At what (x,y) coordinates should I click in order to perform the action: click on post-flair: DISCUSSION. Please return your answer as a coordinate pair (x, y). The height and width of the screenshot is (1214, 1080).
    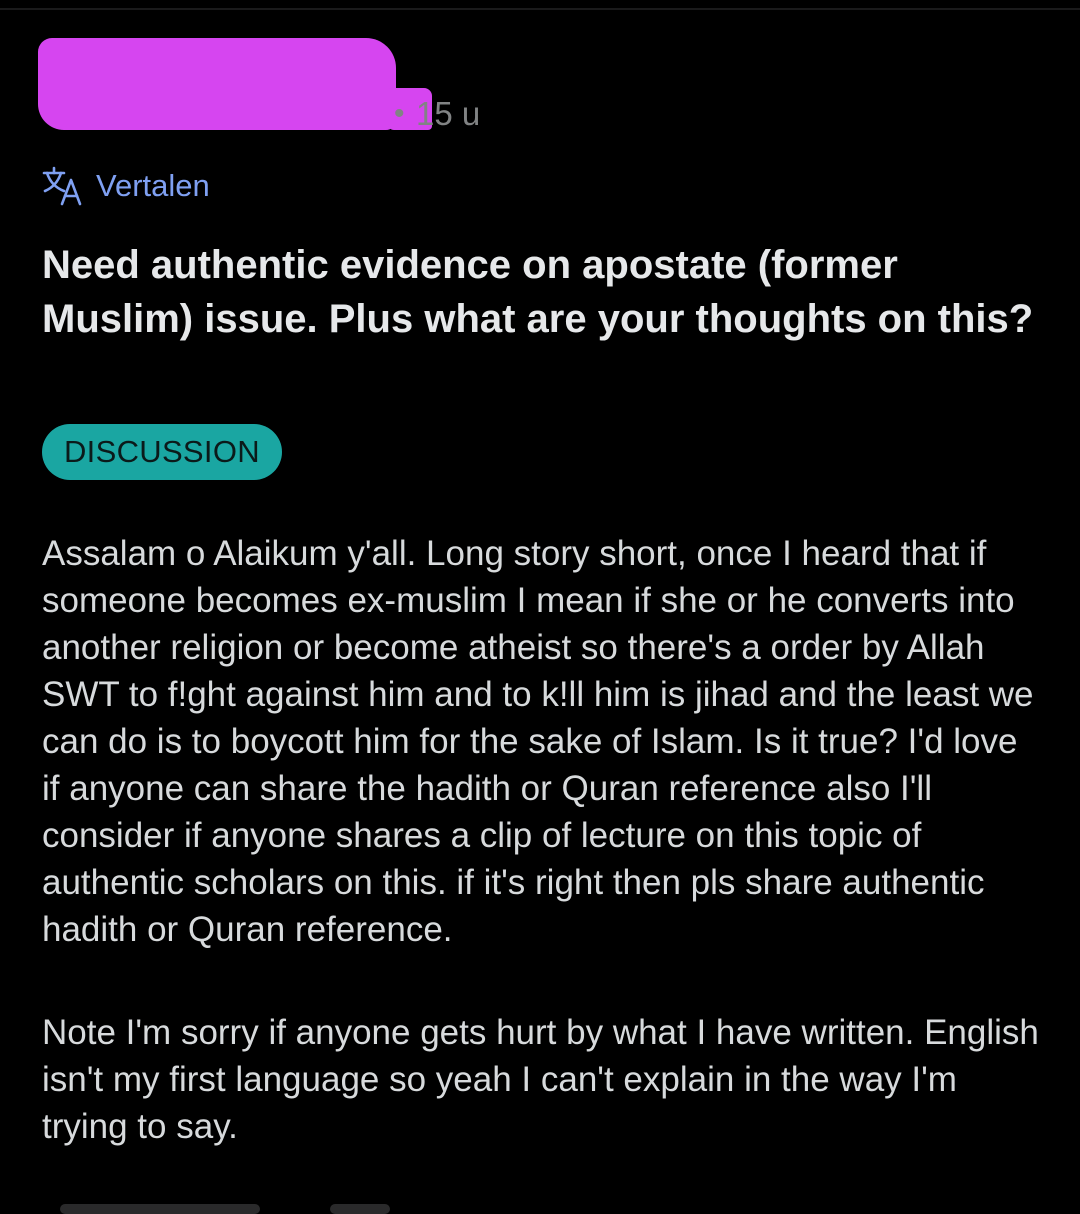
    Looking at the image, I should click on (162, 452).